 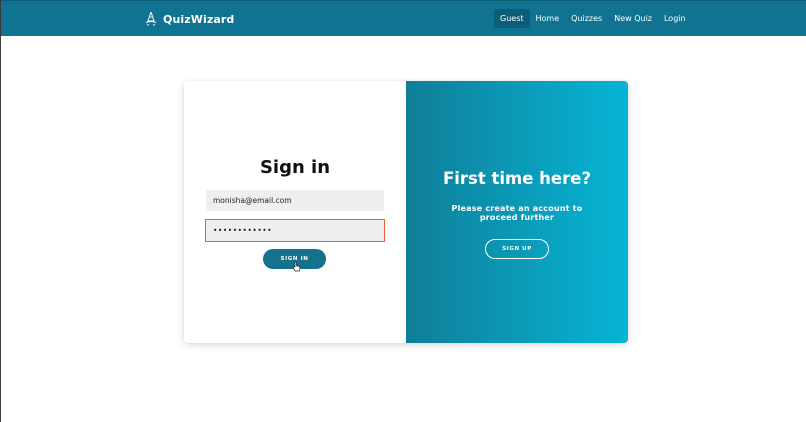 I want to click on email-field, so click(x=295, y=200).